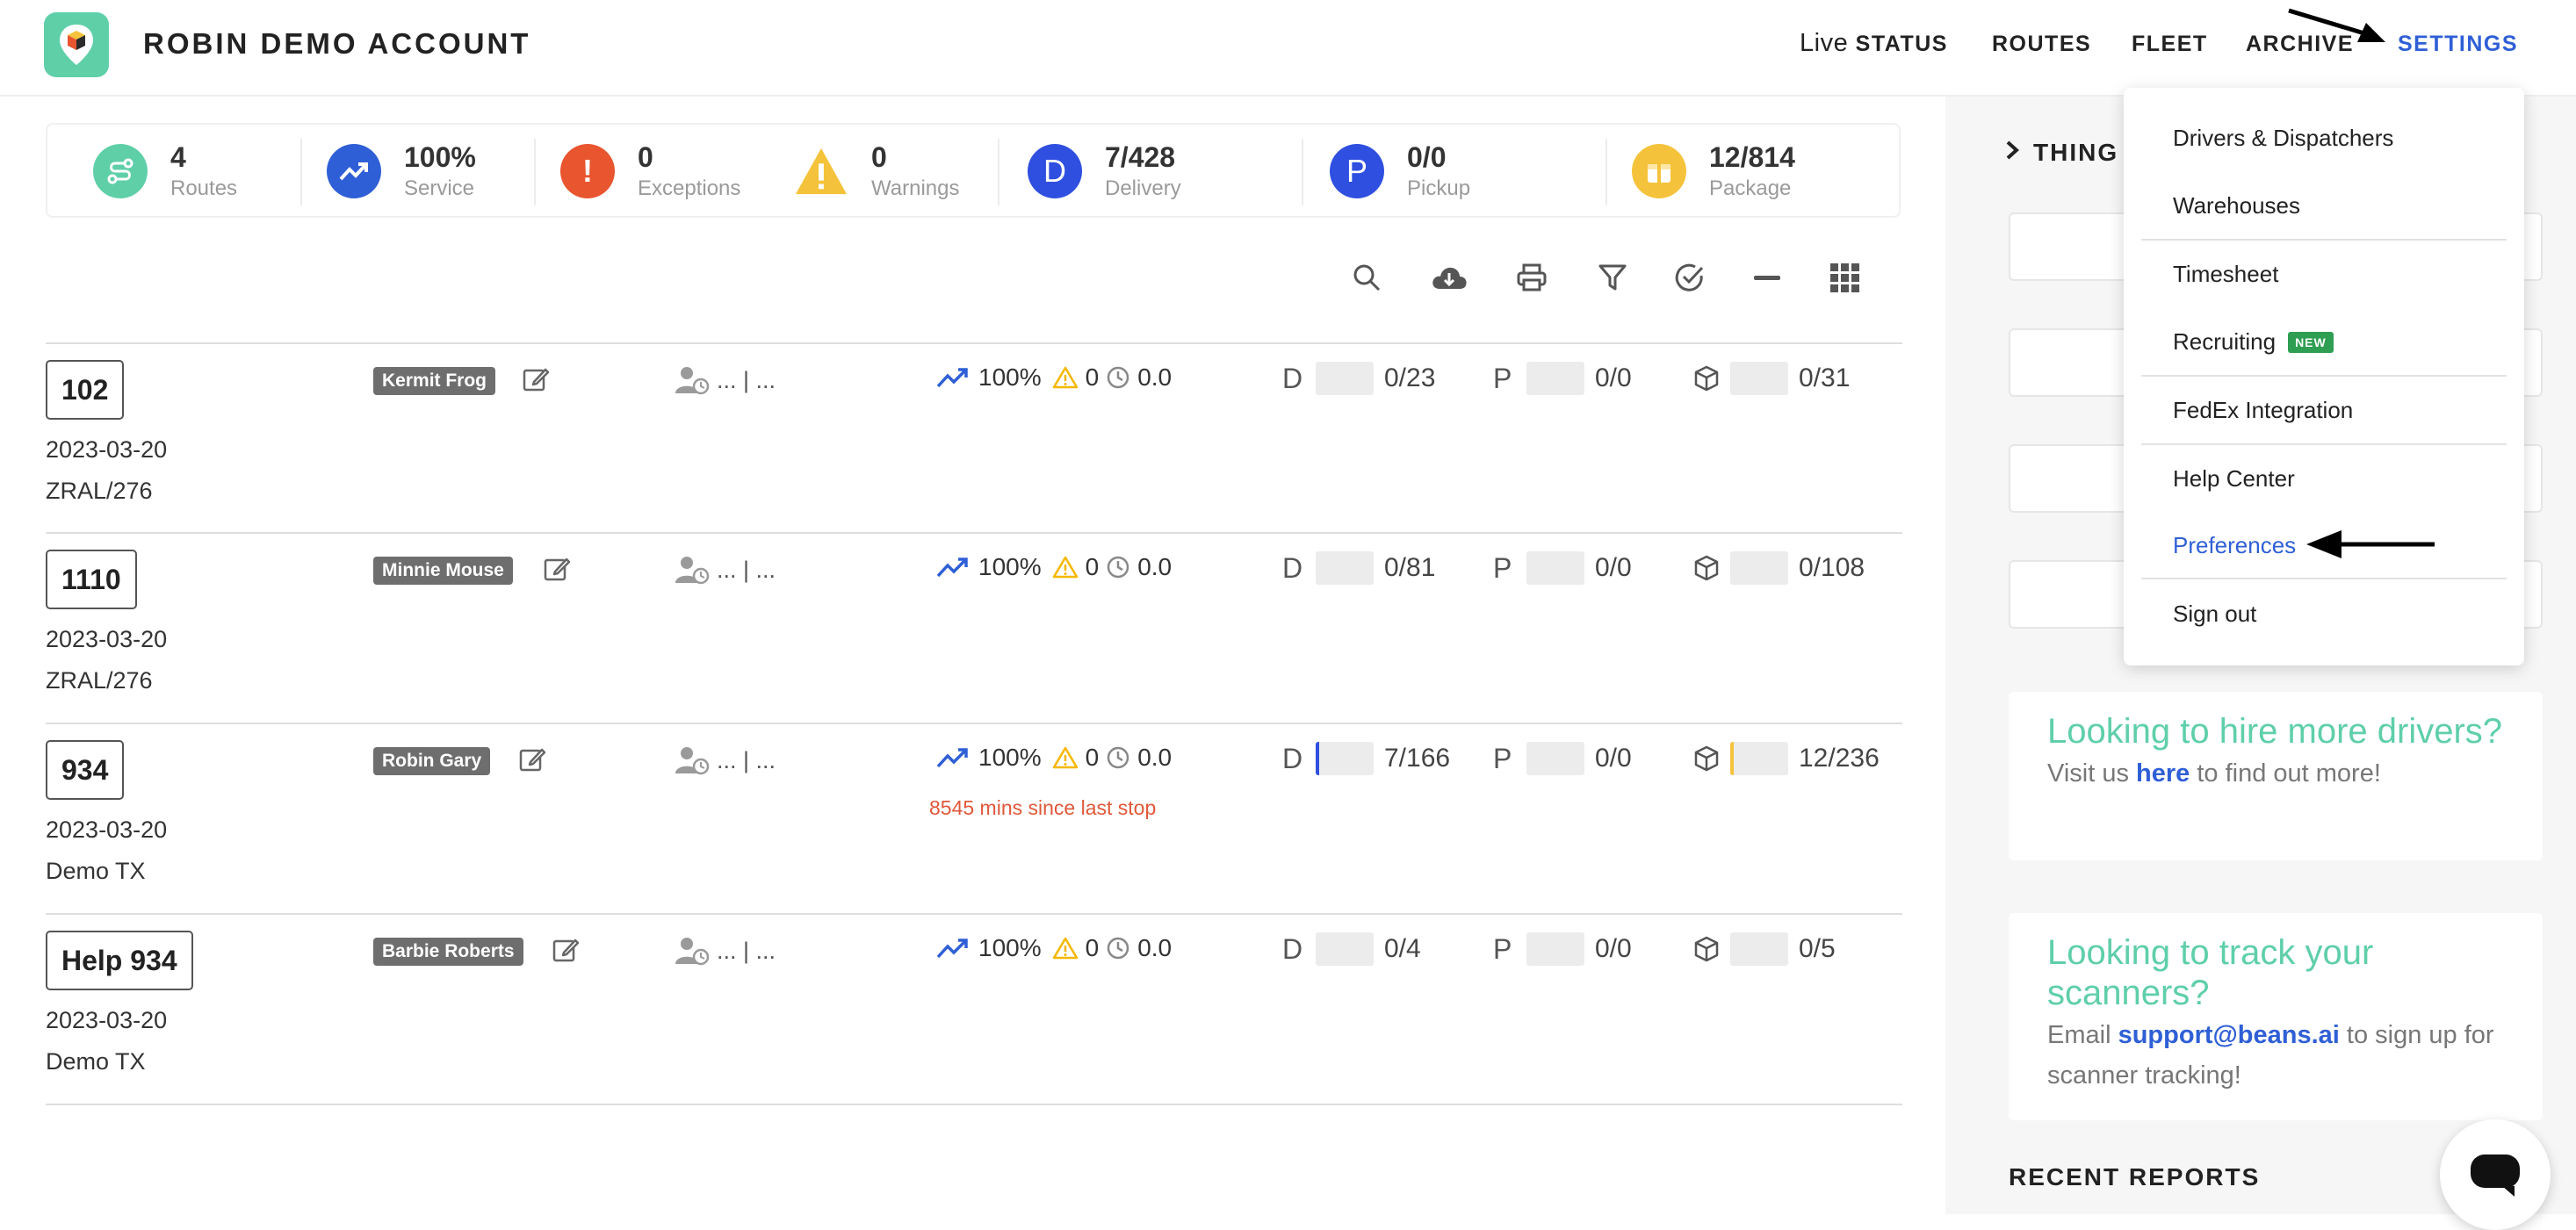  Describe the element at coordinates (1752, 157) in the screenshot. I see `stat-package-value: 12/814` at that location.